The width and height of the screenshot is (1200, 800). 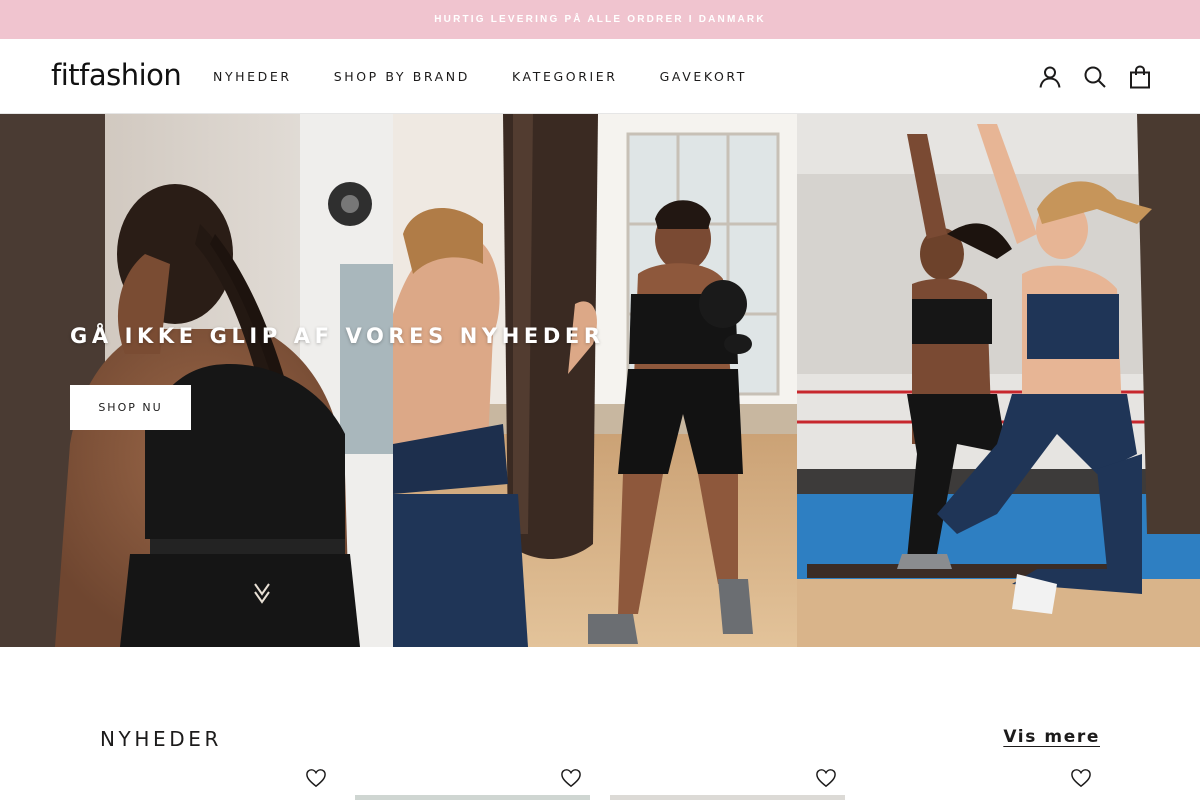 I want to click on header-actions, so click(x=1084, y=77).